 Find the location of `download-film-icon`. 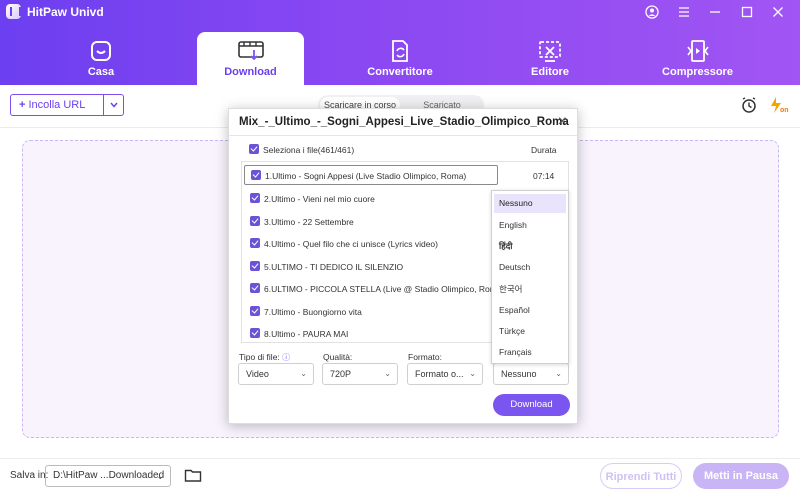

download-film-icon is located at coordinates (250, 51).